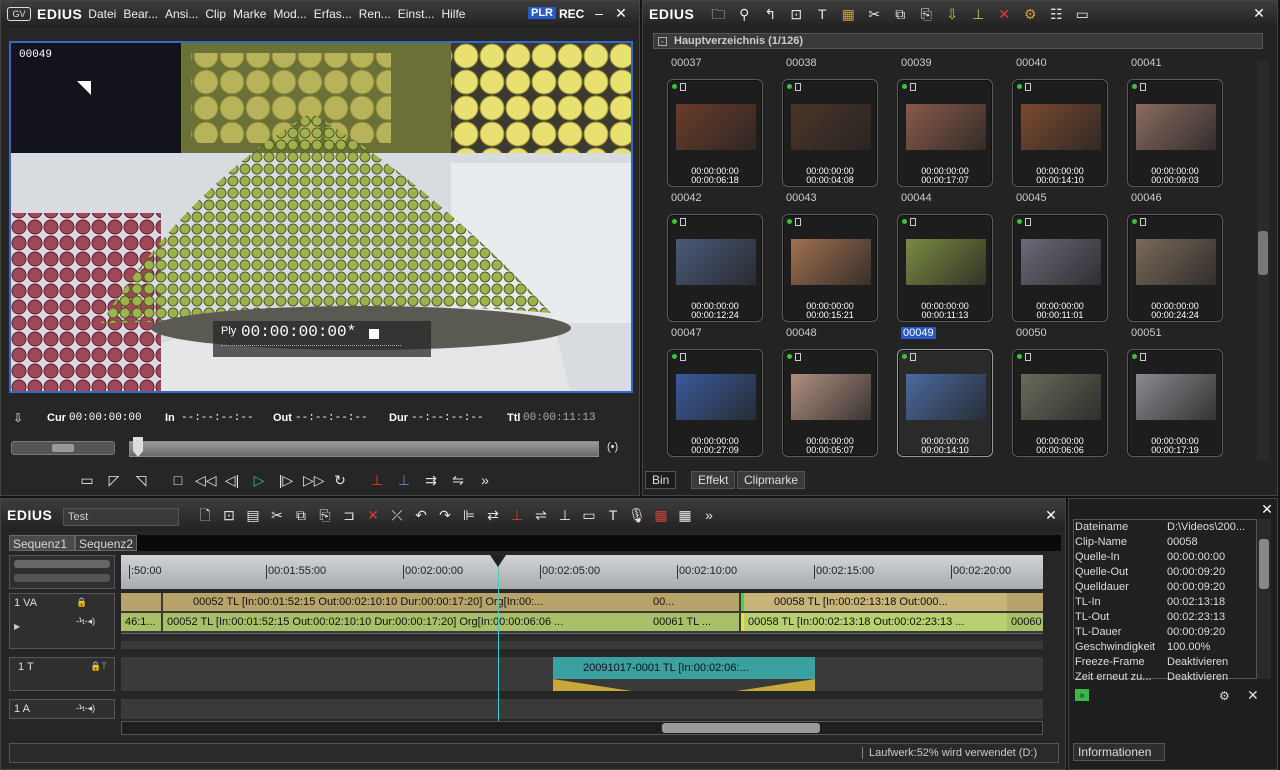 This screenshot has width=1280, height=770. Describe the element at coordinates (1175, 403) in the screenshot. I see `clip-thumbnail: 00:00:00:00 00:00:17:19` at that location.